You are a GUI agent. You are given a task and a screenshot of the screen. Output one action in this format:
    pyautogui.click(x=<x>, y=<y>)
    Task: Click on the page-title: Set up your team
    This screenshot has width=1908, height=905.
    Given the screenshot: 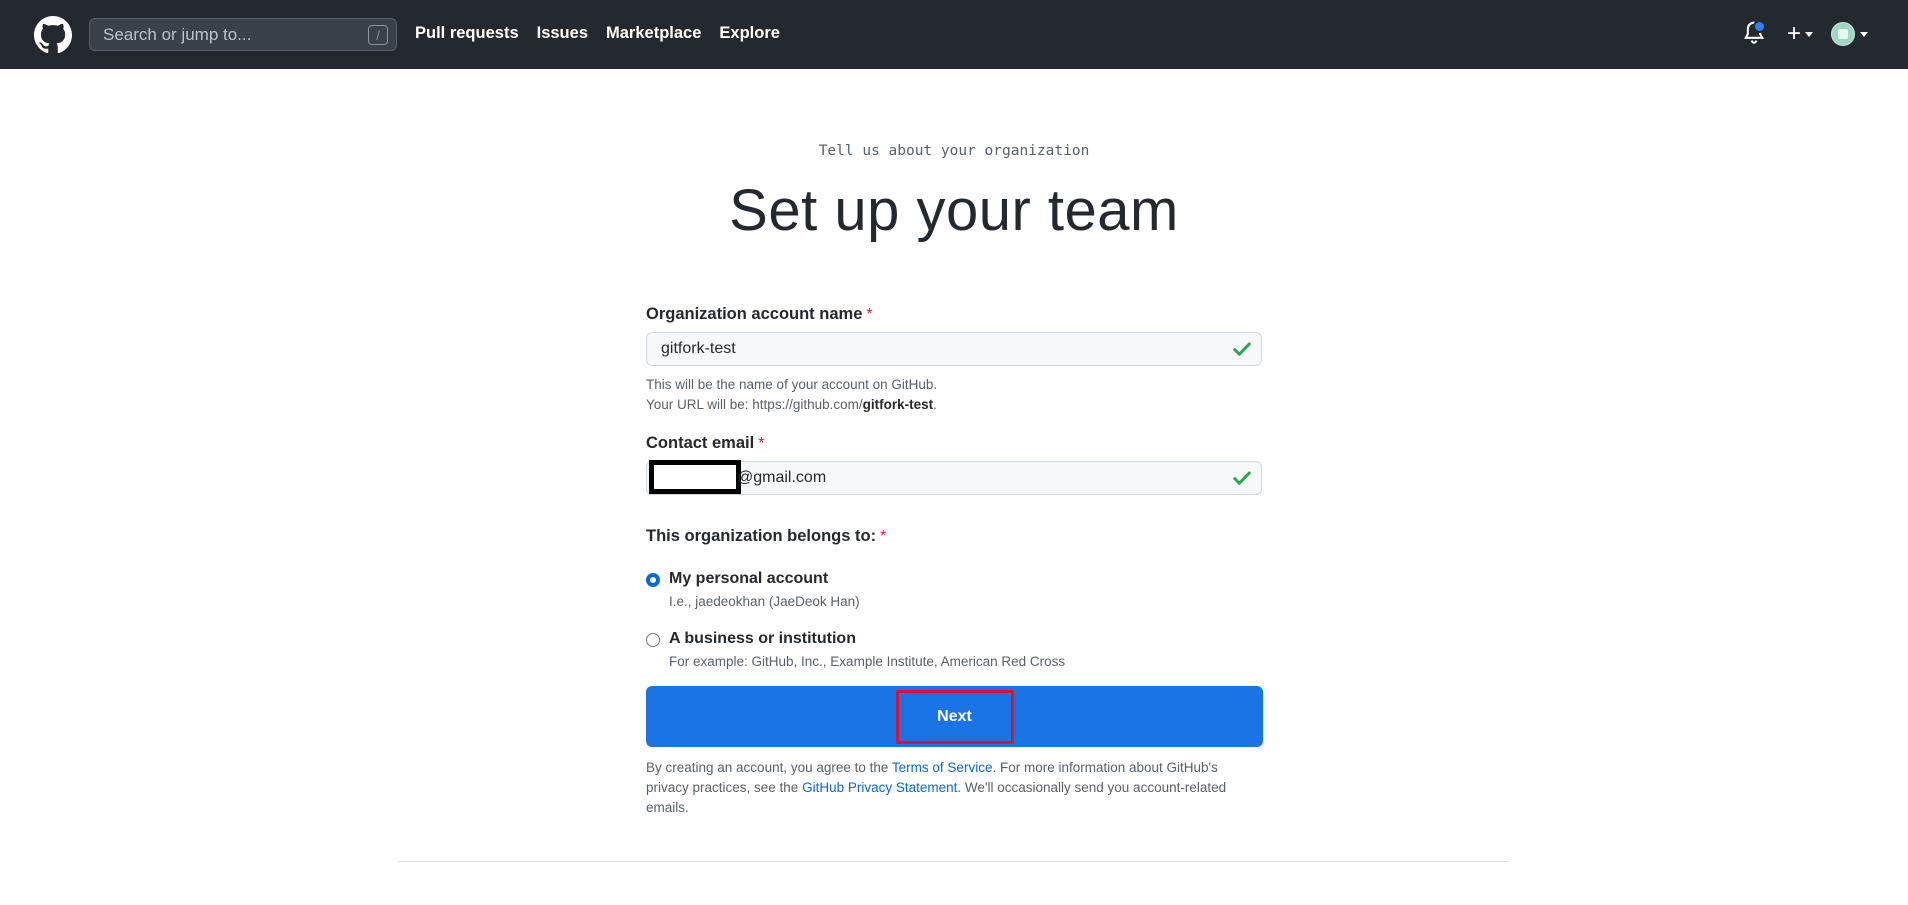 What is the action you would take?
    pyautogui.click(x=954, y=210)
    